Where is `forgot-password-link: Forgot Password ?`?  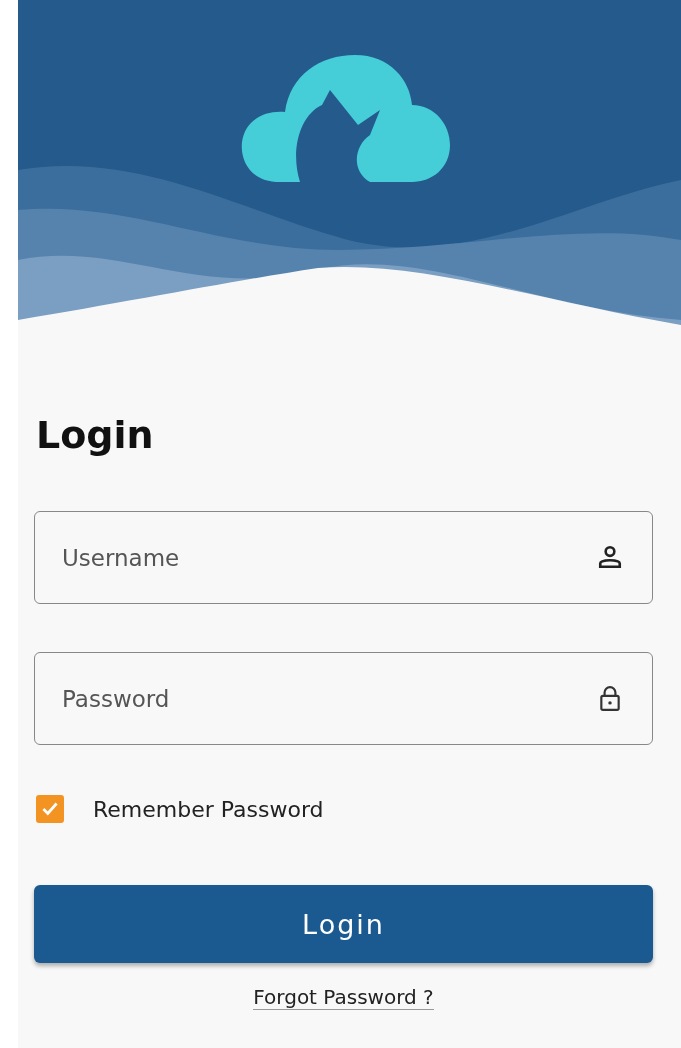
forgot-password-link: Forgot Password ? is located at coordinates (343, 997).